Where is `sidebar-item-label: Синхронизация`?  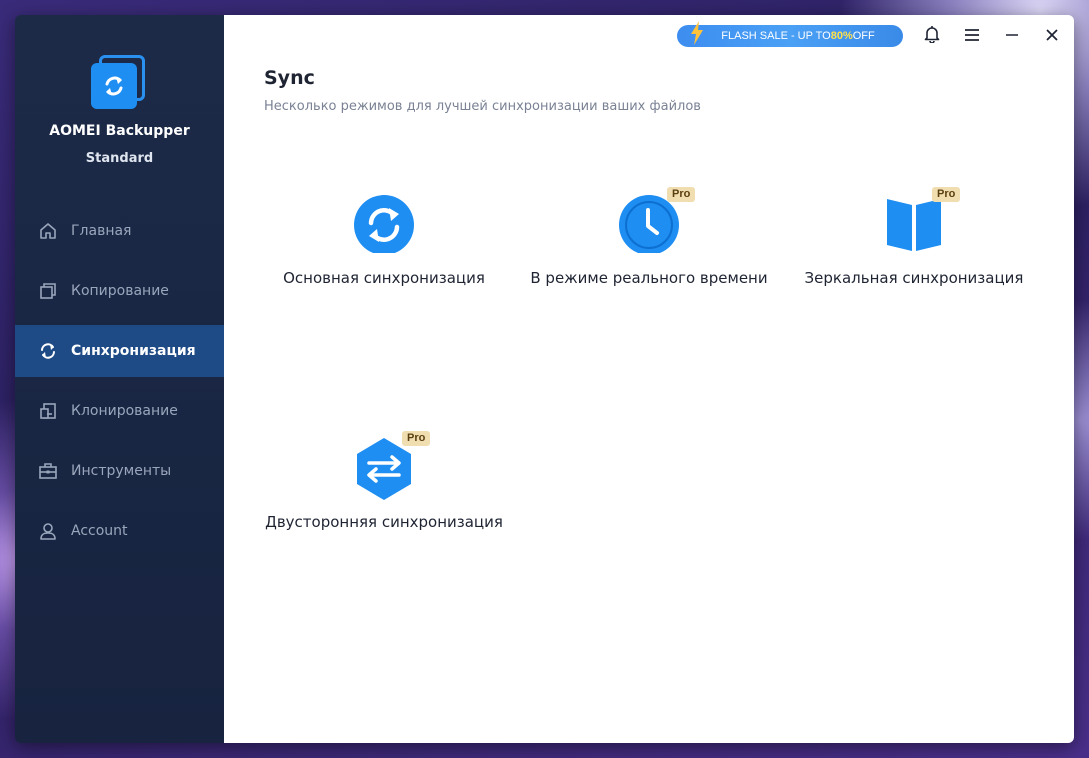
sidebar-item-label: Синхронизация is located at coordinates (133, 351).